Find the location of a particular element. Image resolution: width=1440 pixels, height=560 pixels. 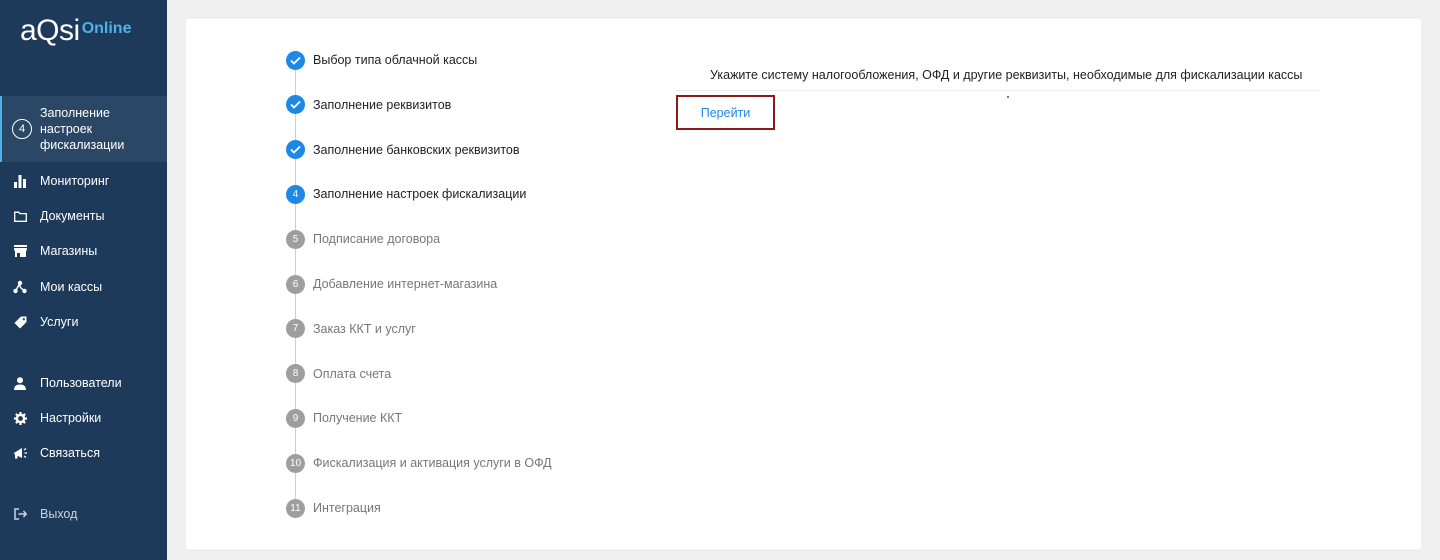

sidebar-item-label: Магазины is located at coordinates (69, 251).